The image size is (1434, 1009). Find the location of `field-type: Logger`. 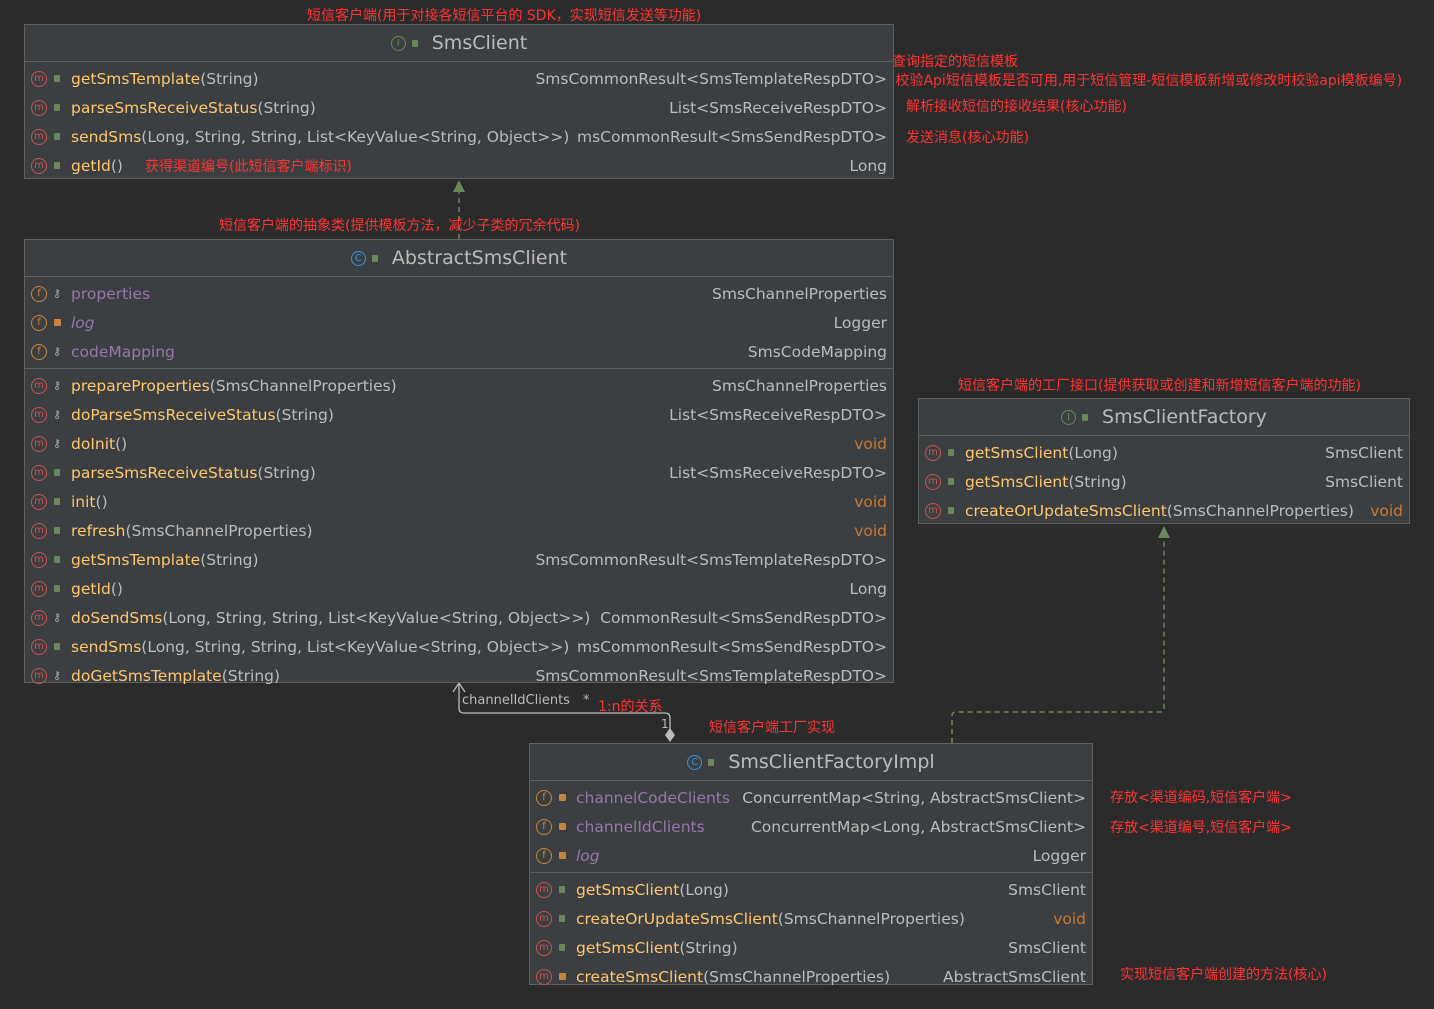

field-type: Logger is located at coordinates (860, 322).